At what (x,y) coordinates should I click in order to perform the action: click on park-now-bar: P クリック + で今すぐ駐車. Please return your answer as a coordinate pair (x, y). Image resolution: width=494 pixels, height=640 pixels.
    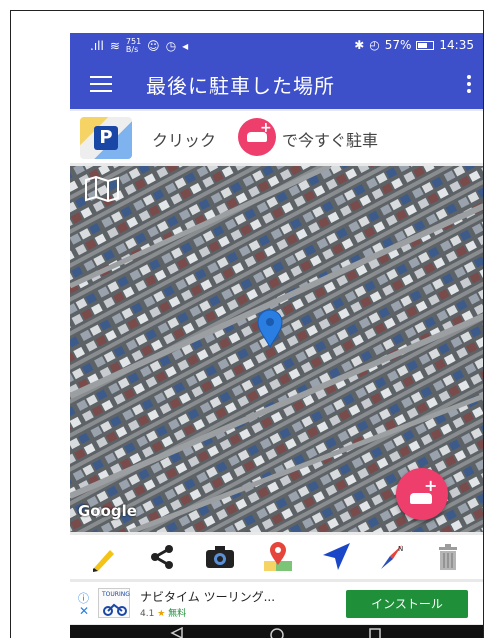
    Looking at the image, I should click on (276, 137).